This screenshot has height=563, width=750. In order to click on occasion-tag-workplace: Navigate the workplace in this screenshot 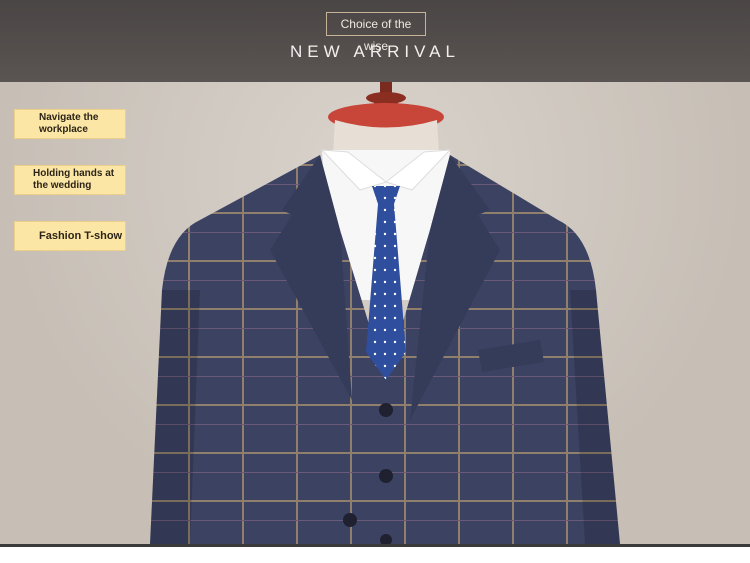, I will do `click(70, 124)`.